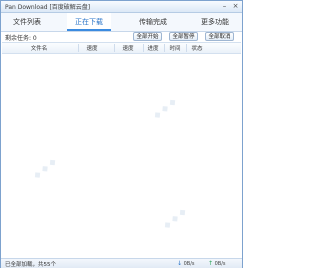 The image size is (320, 268). I want to click on tab-transfer-complete: 传输完成, so click(153, 22).